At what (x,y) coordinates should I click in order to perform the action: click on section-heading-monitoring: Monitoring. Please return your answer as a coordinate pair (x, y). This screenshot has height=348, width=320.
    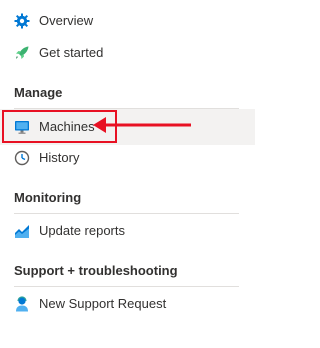
    Looking at the image, I should click on (48, 197).